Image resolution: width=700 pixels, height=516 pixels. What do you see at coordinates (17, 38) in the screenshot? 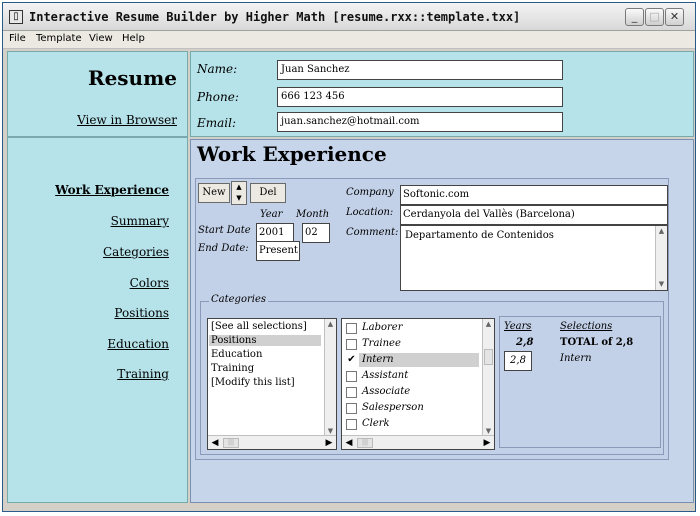
I see `menu-file: File` at bounding box center [17, 38].